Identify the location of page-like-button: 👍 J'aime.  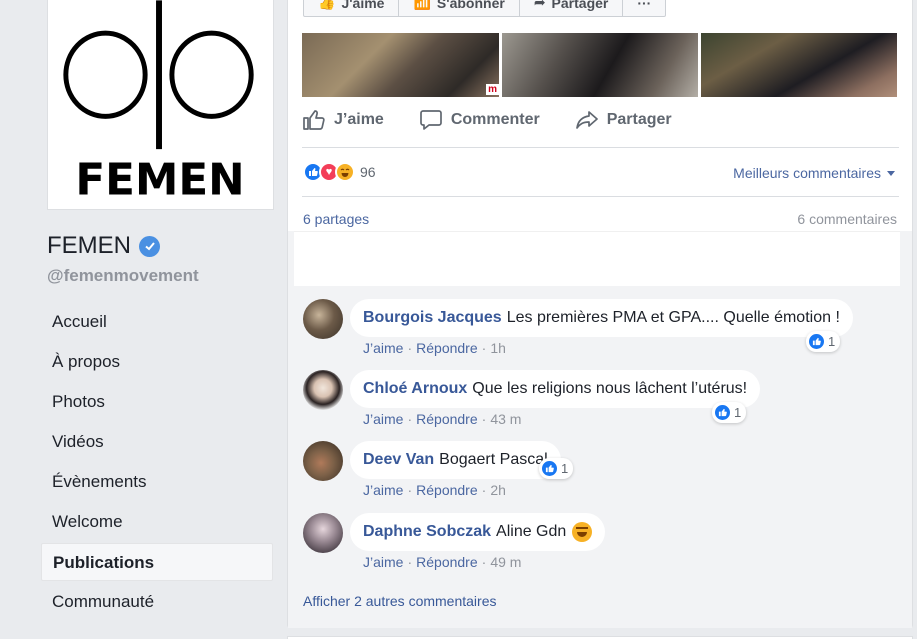
(352, 8).